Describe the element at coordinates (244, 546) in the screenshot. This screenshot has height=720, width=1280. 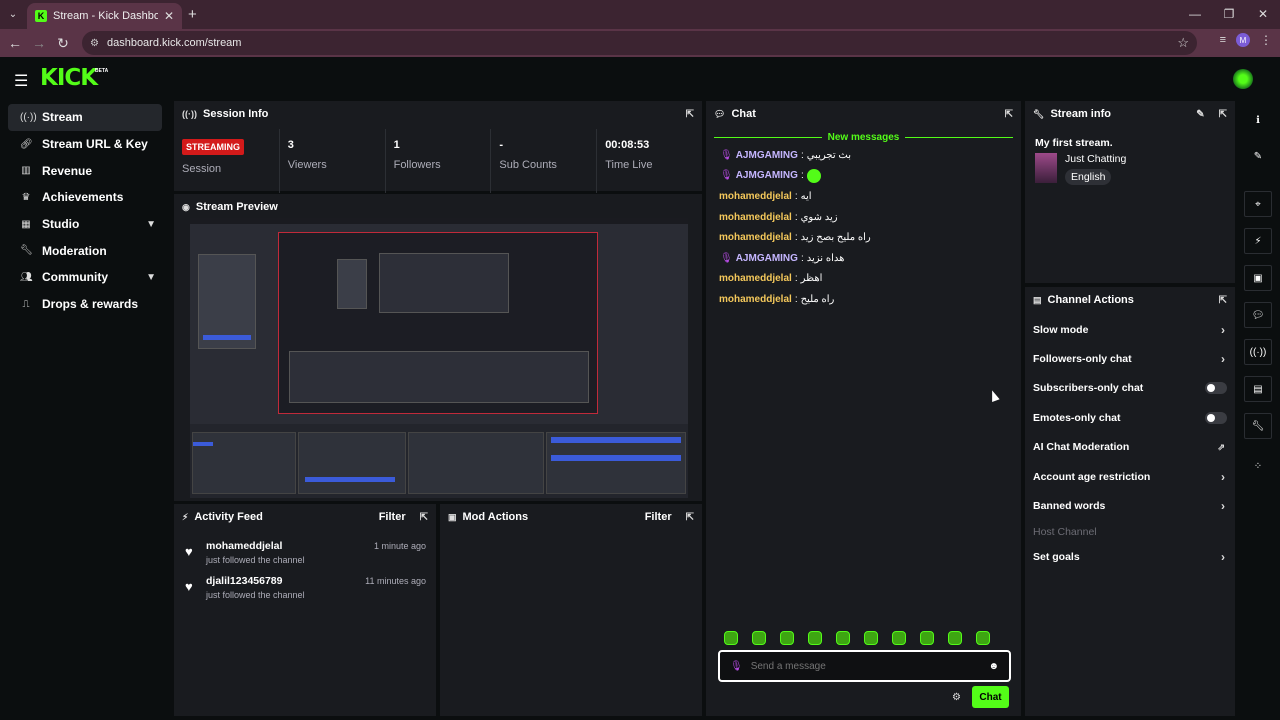
I see `activity-user: mohameddjelal` at that location.